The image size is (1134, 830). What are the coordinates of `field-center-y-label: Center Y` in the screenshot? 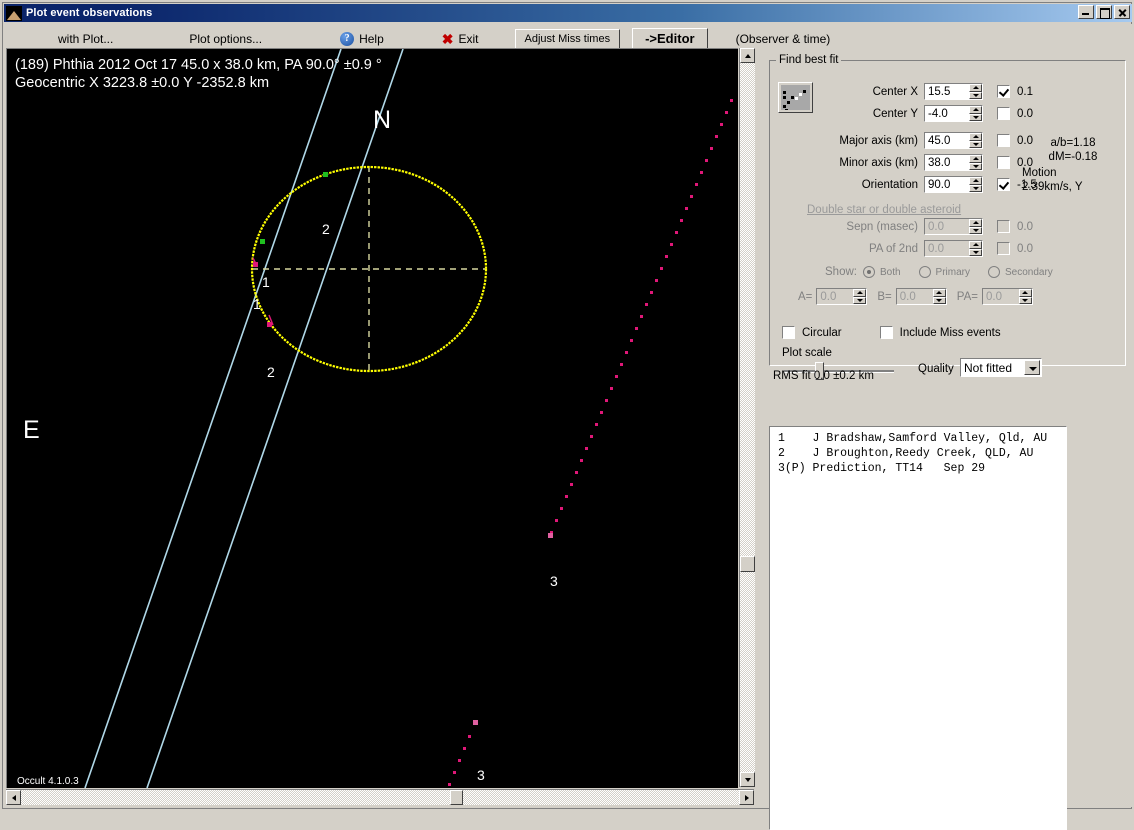 It's located at (895, 113).